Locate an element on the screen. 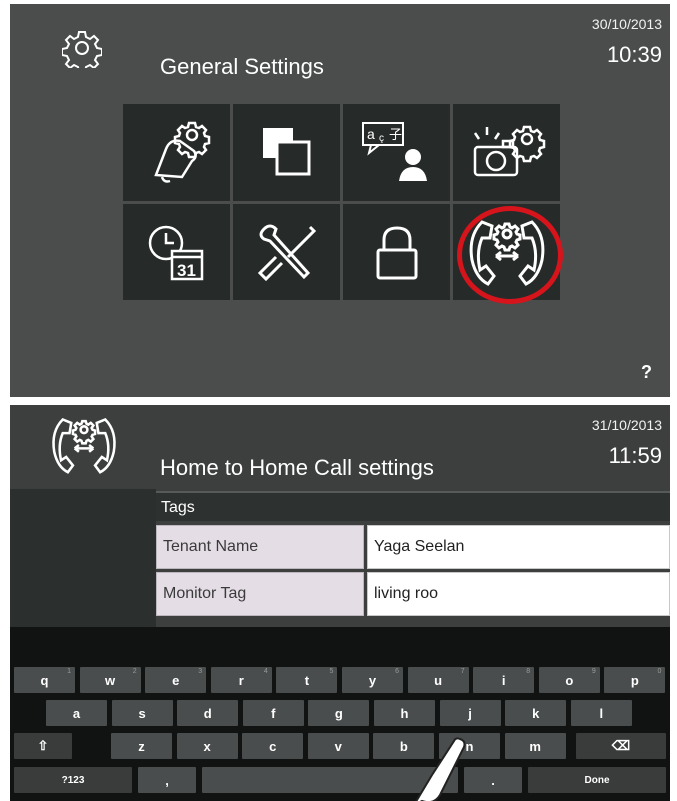  camera-gear-icon is located at coordinates (507, 152).